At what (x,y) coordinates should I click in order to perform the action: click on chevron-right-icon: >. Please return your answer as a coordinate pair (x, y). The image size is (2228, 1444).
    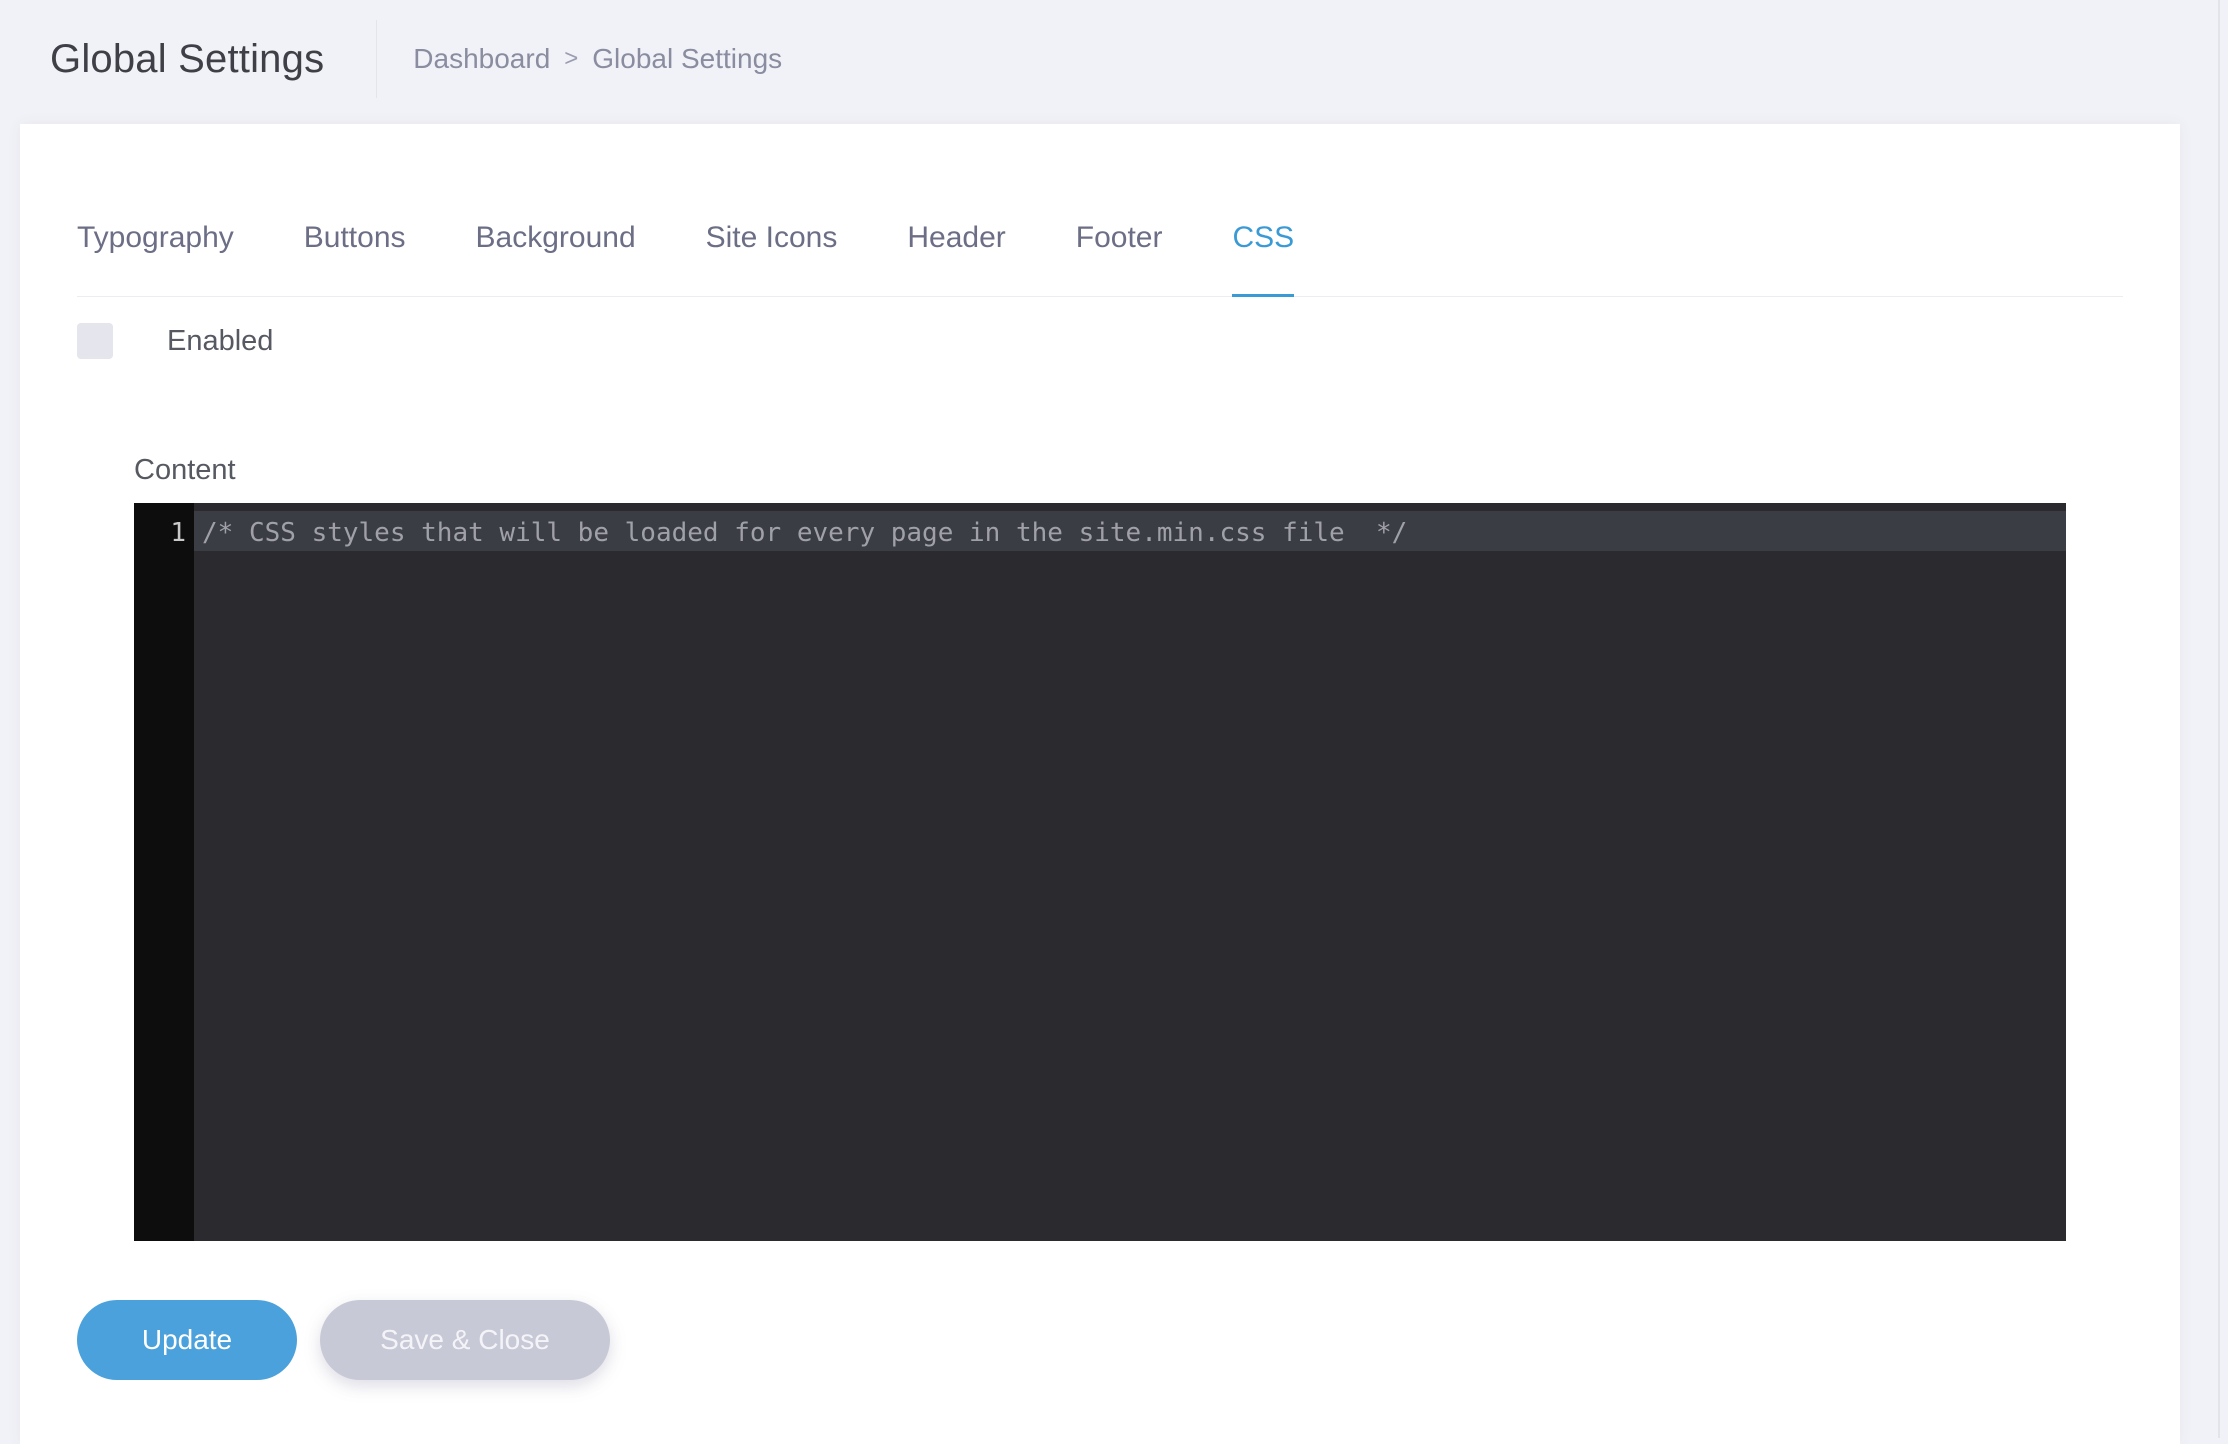
    Looking at the image, I should click on (571, 58).